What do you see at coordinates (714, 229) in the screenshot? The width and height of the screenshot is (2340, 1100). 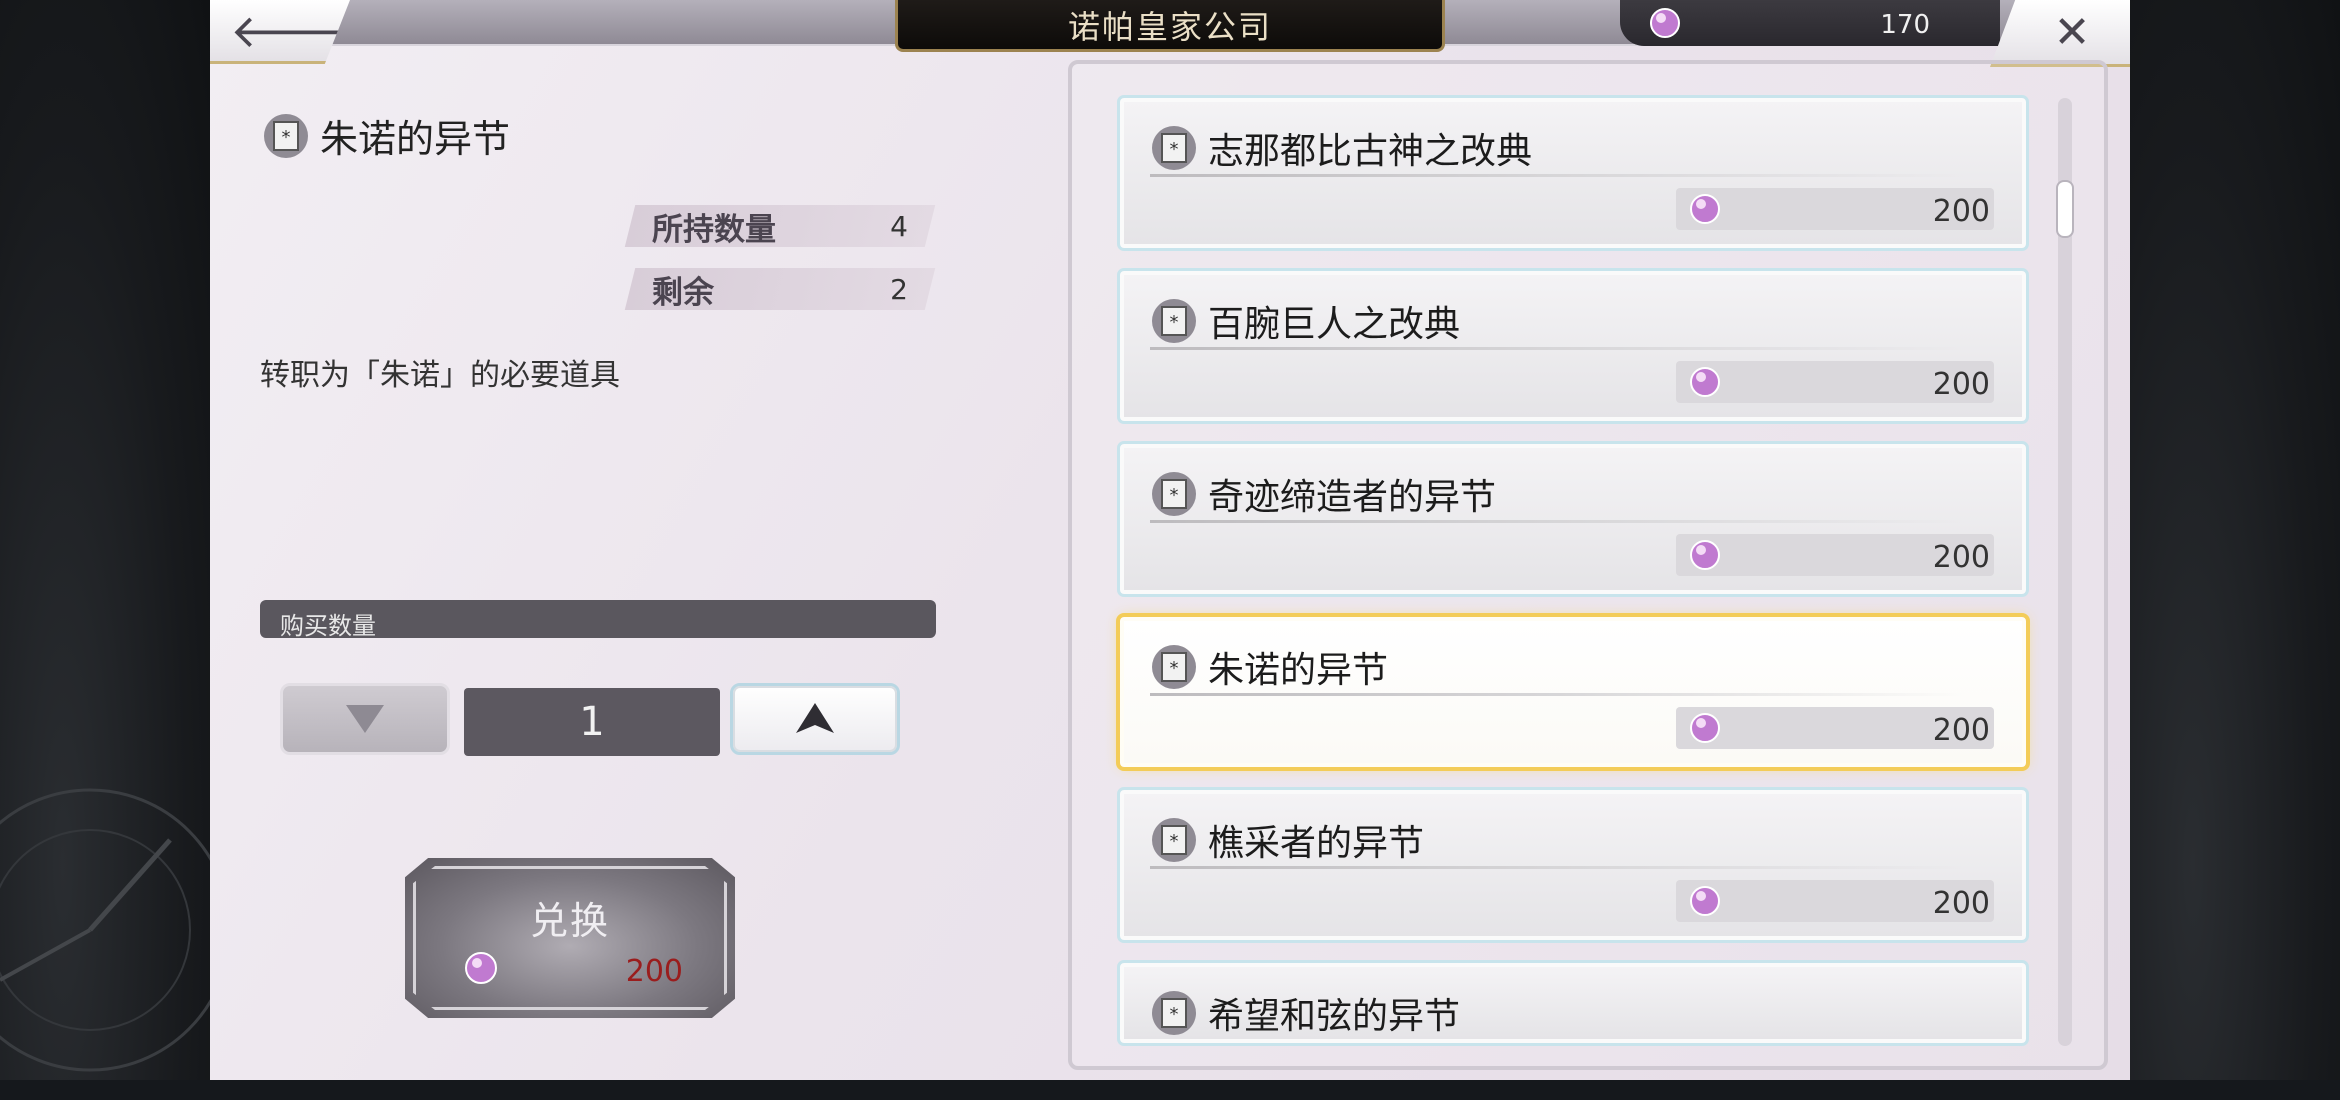 I see `owned-label: 所持数量` at bounding box center [714, 229].